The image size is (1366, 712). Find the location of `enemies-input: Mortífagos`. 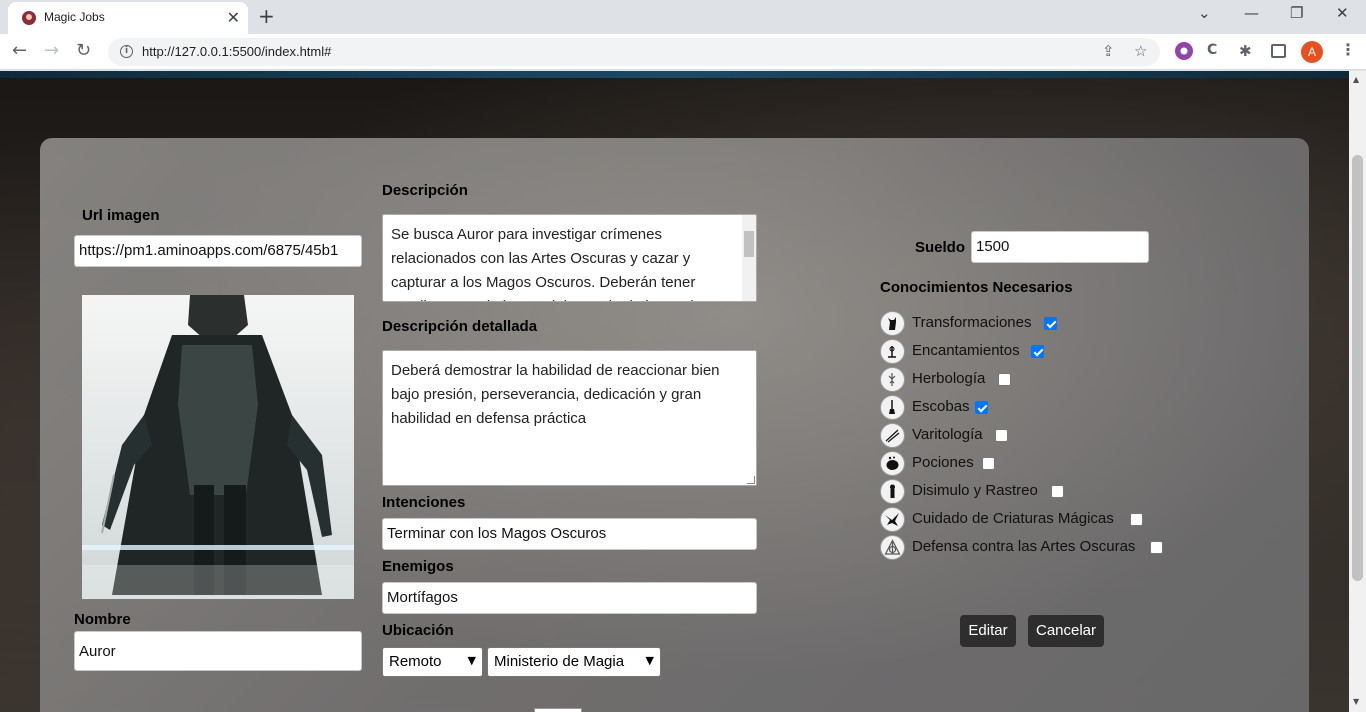

enemies-input: Mortífagos is located at coordinates (569, 598).